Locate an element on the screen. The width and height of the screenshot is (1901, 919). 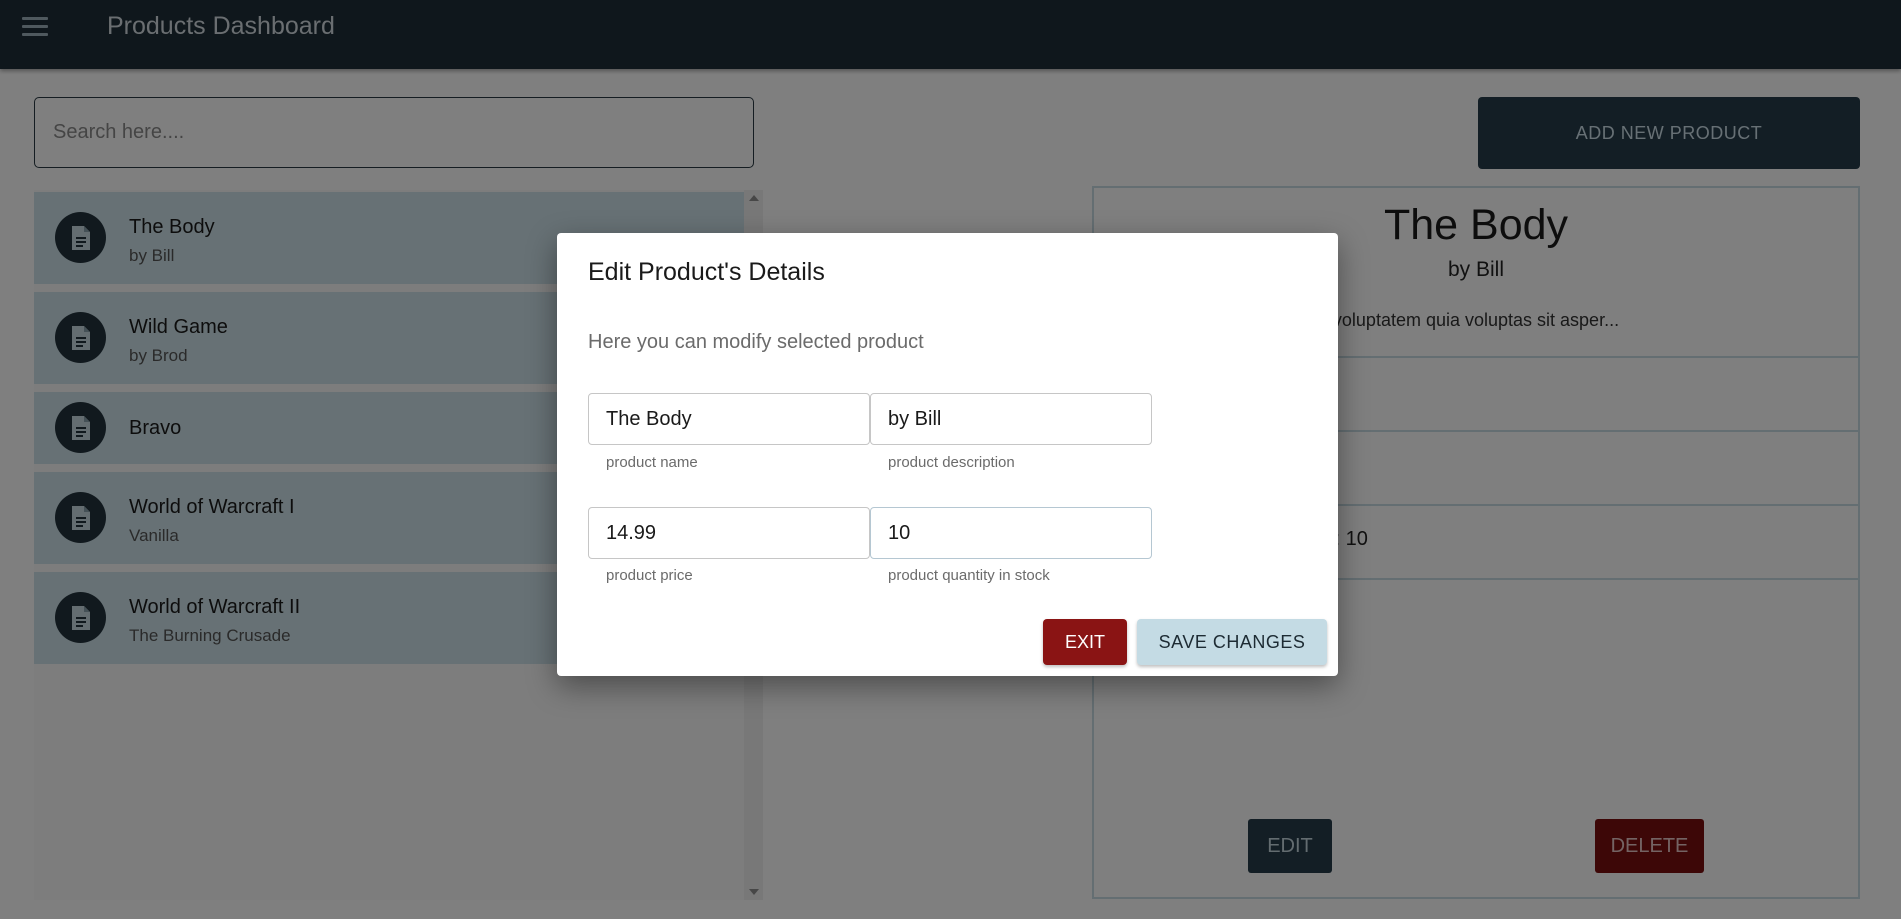
product-name-field is located at coordinates (729, 419).